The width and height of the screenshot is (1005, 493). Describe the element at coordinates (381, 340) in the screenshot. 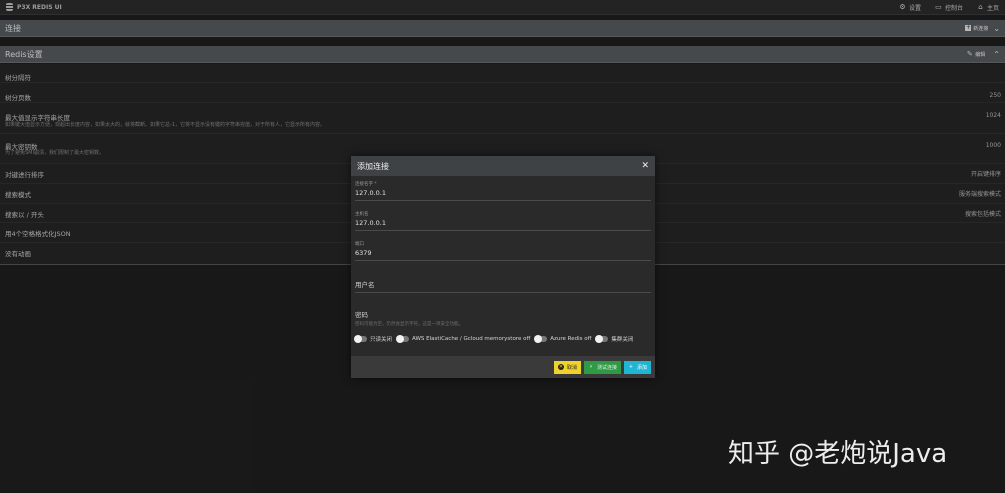

I see `toggle-label: 只读关闭` at that location.